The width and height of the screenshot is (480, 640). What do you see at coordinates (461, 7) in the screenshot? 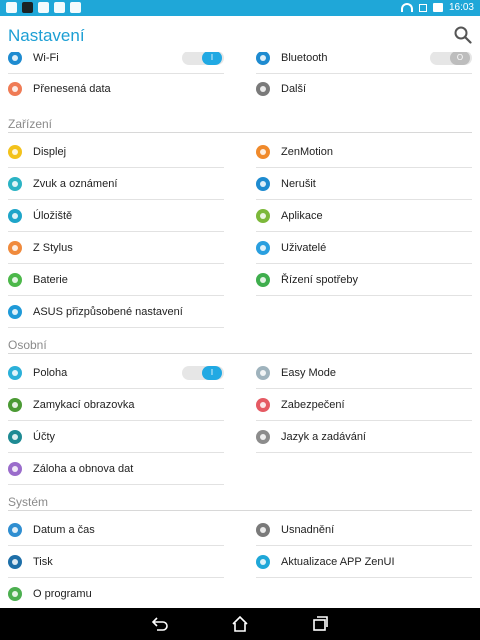
I see `clock: 16:03` at bounding box center [461, 7].